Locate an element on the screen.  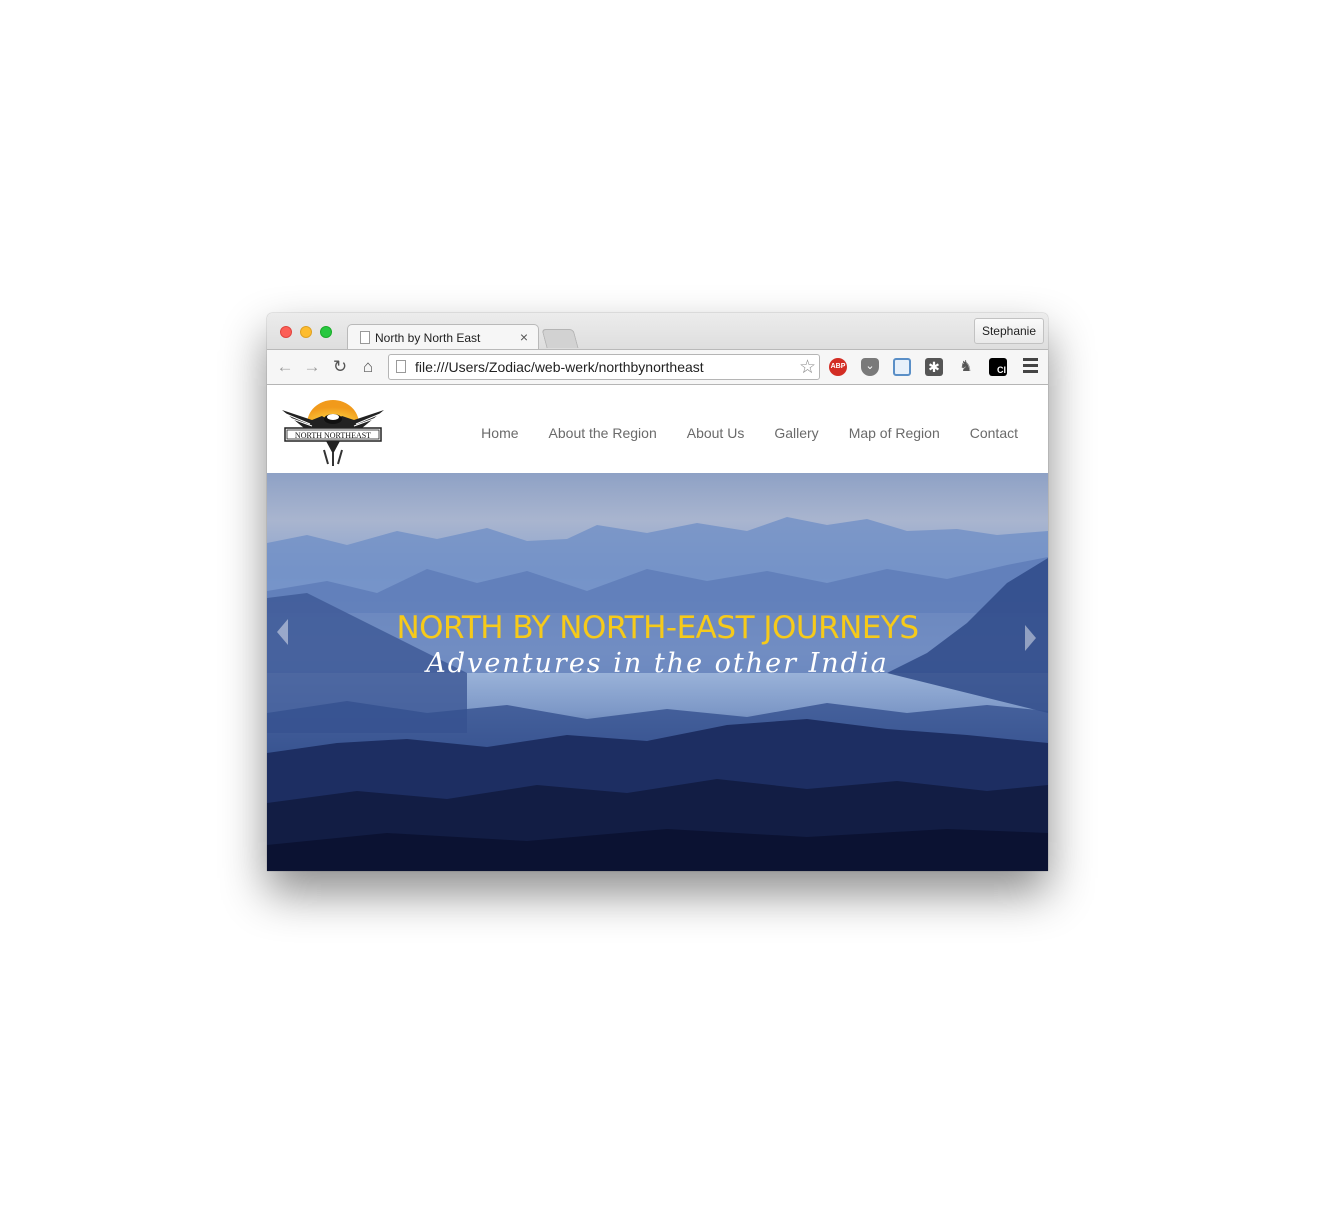
home-icon: ⌂ is located at coordinates (368, 367).